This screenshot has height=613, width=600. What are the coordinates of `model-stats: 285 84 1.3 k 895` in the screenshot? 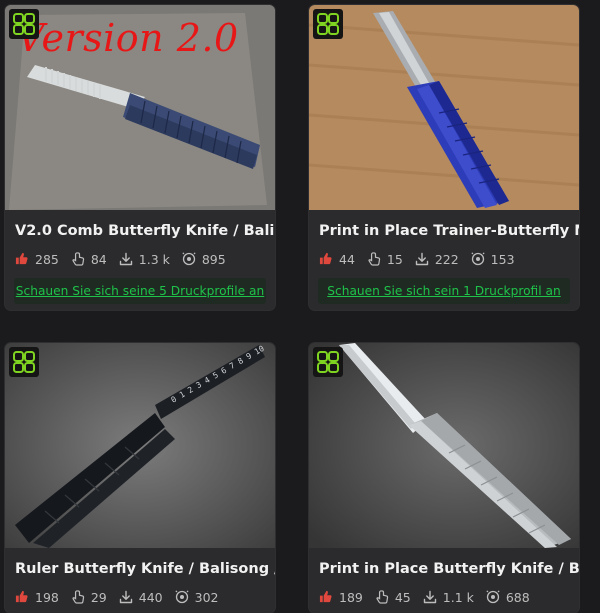 It's located at (140, 254).